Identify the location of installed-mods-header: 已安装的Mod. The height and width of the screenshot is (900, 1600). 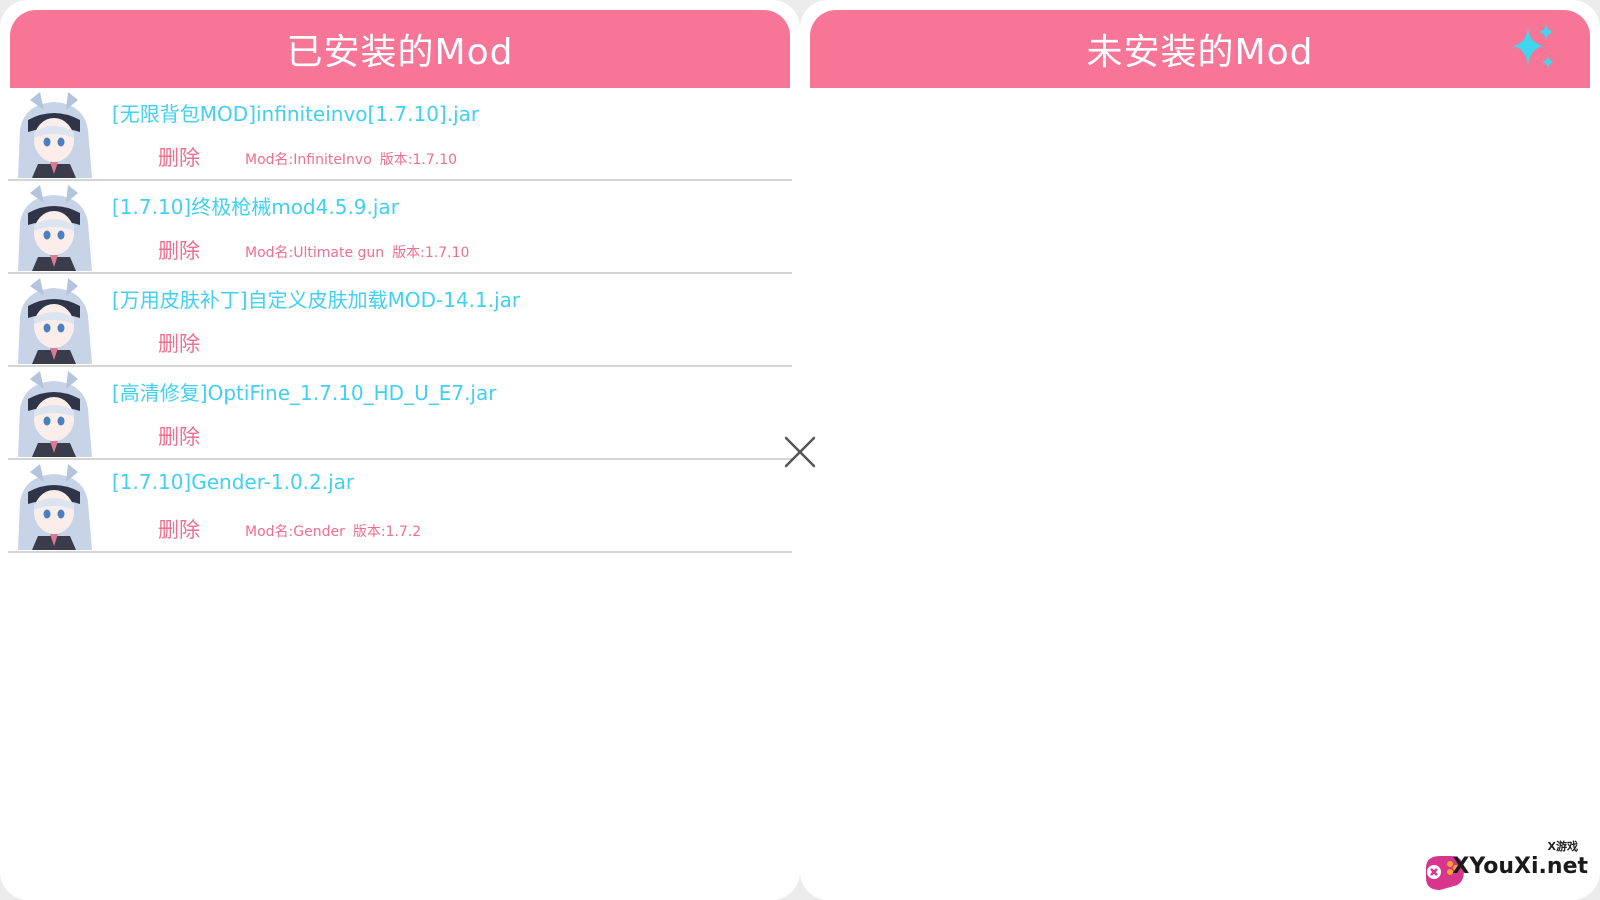
(400, 49).